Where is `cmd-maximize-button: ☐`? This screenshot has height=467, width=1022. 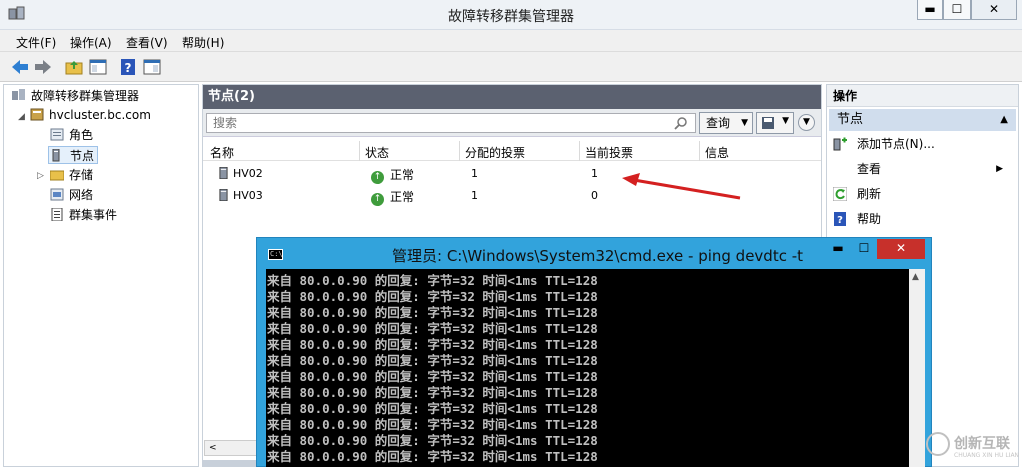 cmd-maximize-button: ☐ is located at coordinates (864, 249).